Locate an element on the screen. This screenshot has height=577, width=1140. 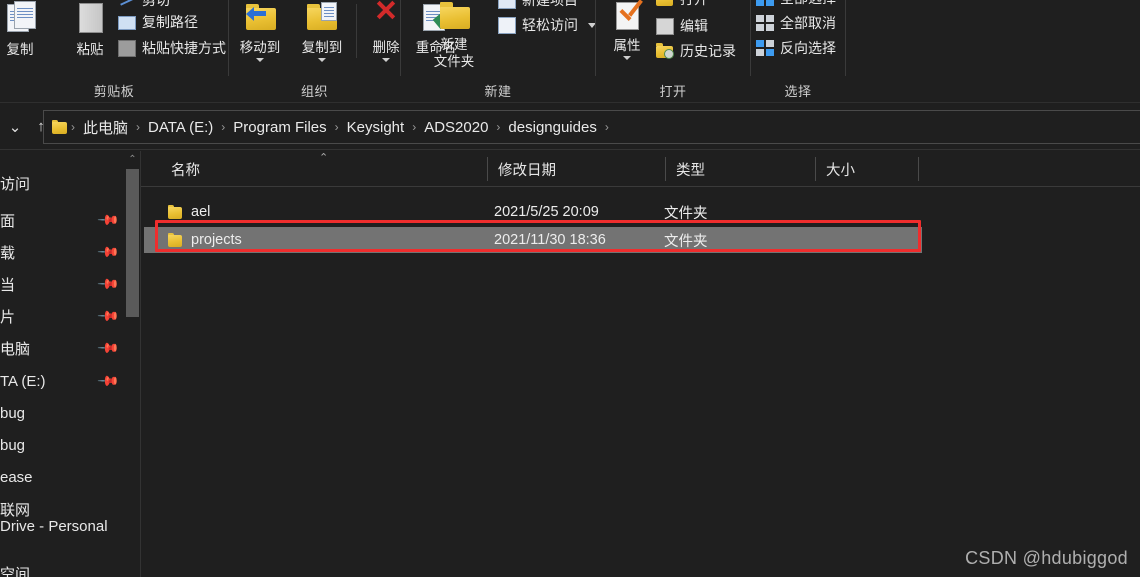
column-header-type: 类型 is located at coordinates (740, 169).